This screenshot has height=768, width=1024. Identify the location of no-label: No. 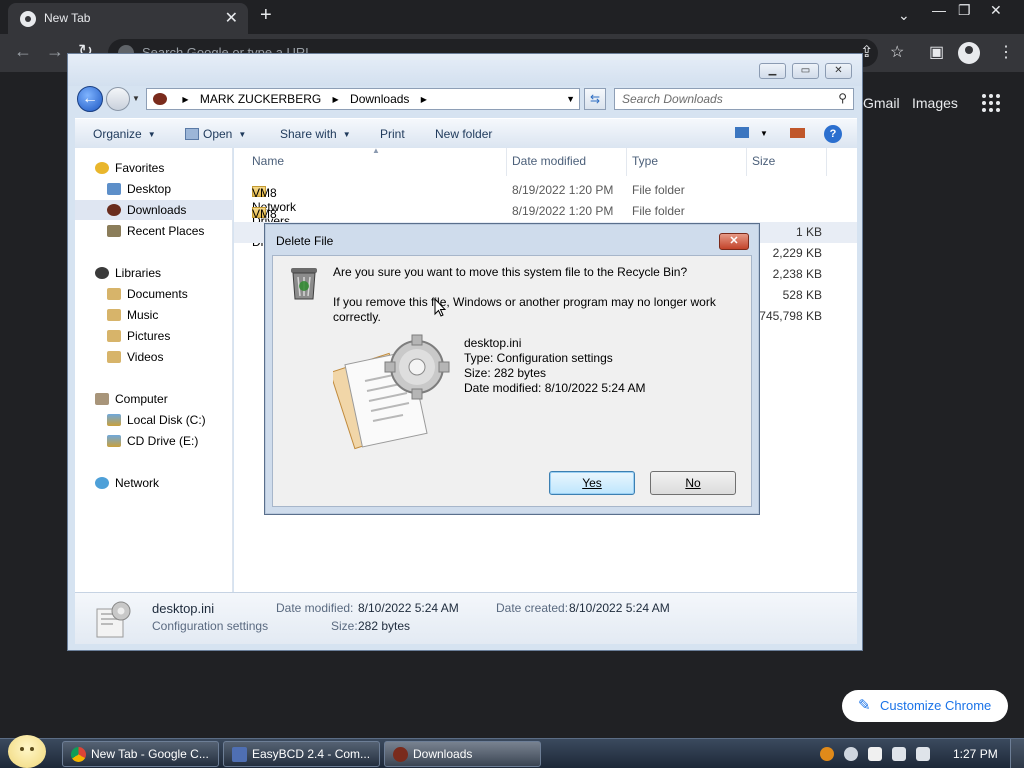
(693, 483).